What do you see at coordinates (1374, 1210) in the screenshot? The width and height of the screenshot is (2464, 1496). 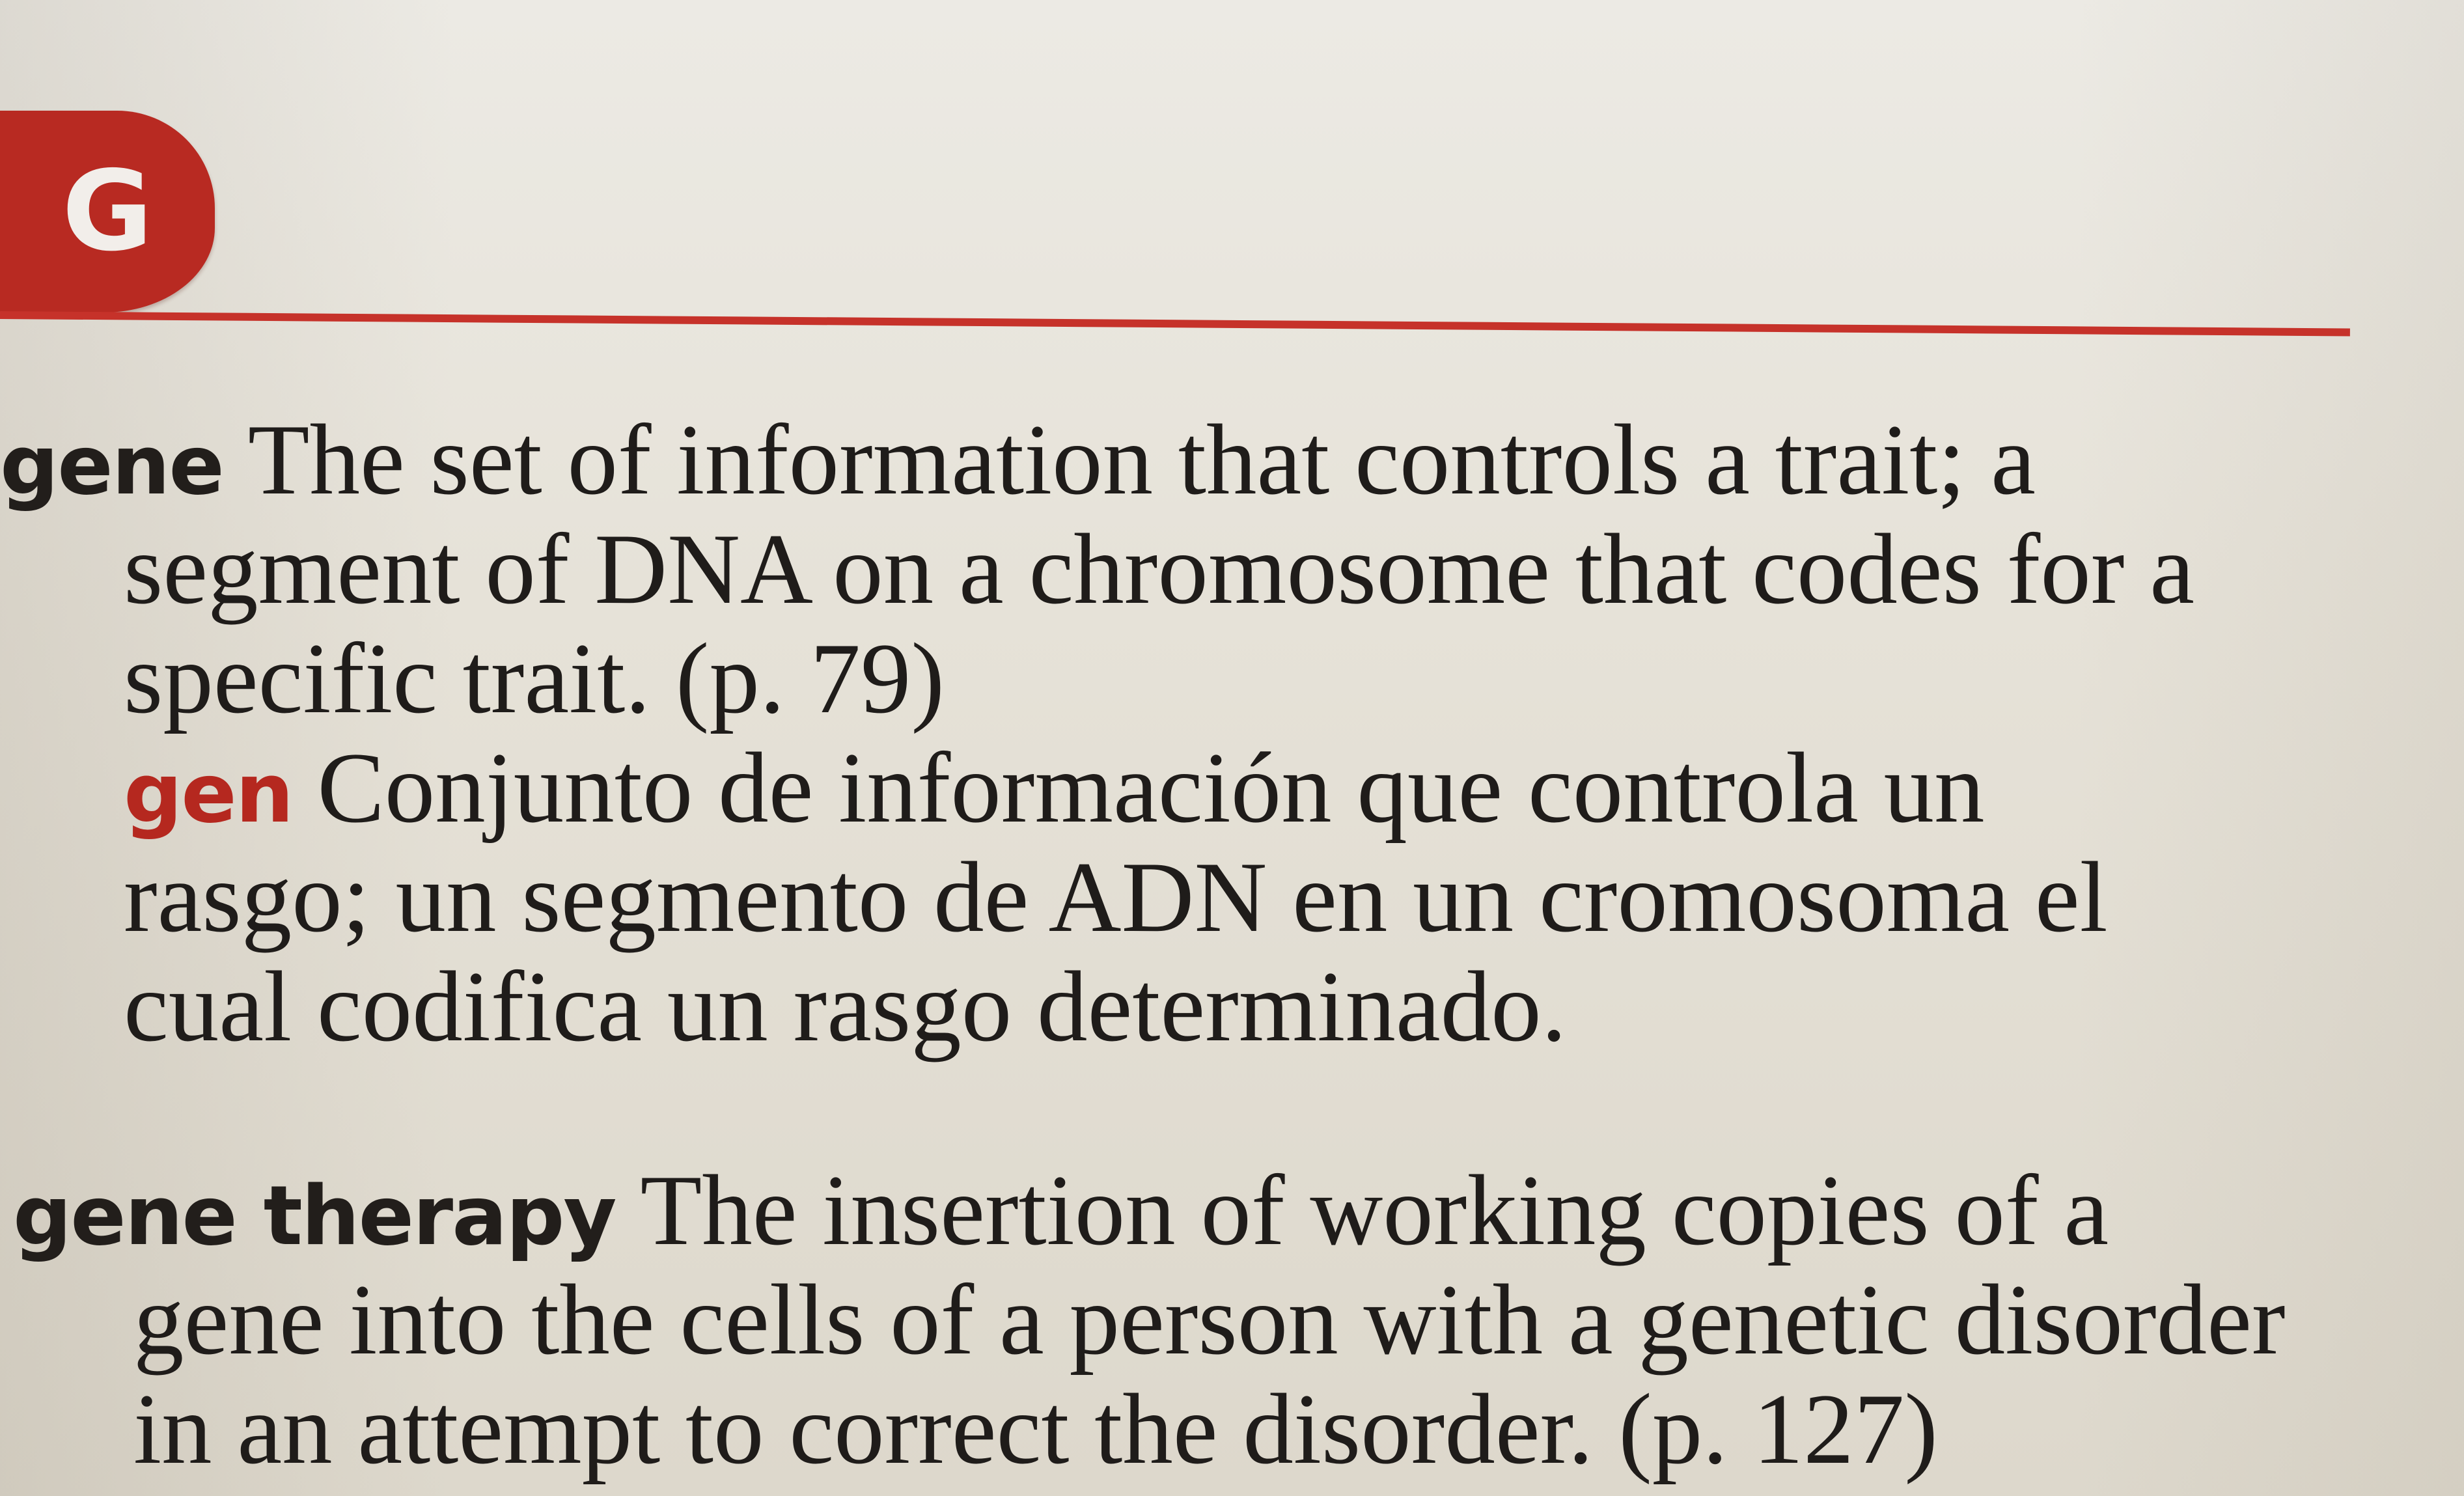 I see `entry-definition-line: The insertion of working copies of a` at bounding box center [1374, 1210].